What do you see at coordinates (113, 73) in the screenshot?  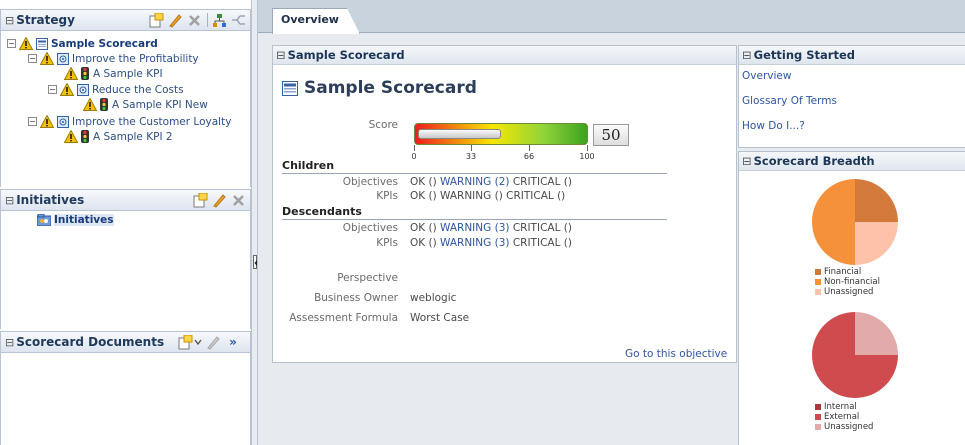 I see `tree-item-kpi: A Sample KPI` at bounding box center [113, 73].